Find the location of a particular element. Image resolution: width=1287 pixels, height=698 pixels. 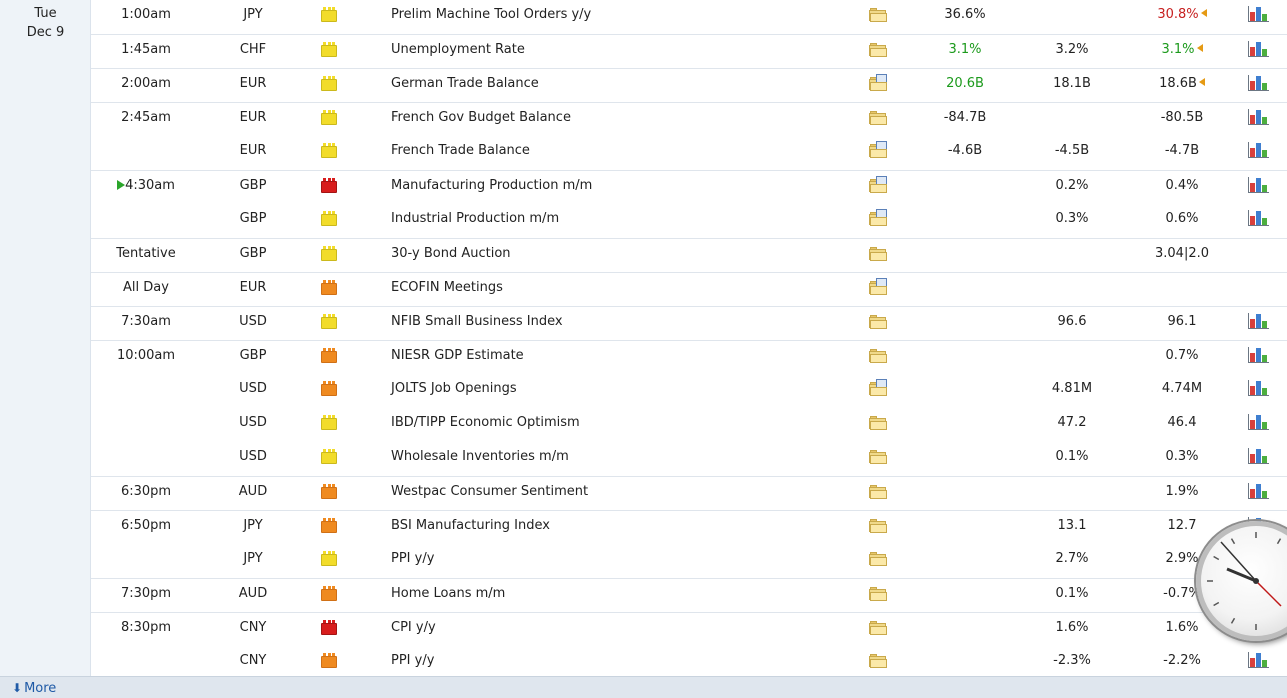

event-title: NIESR GDP Estimate is located at coordinates (457, 358).